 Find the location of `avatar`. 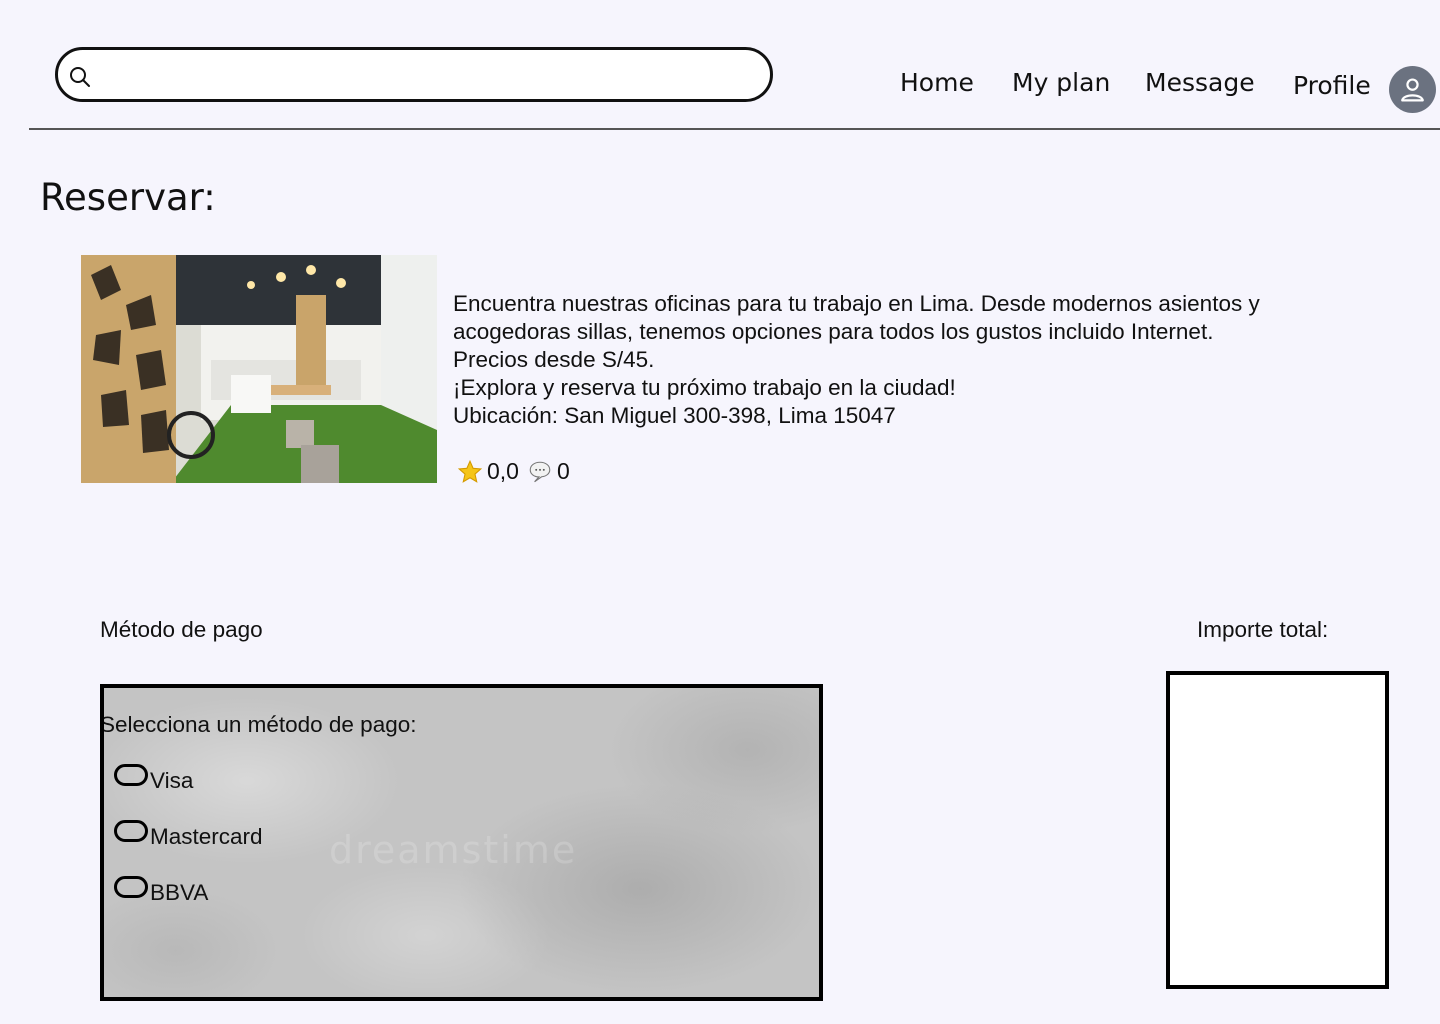

avatar is located at coordinates (1412, 89).